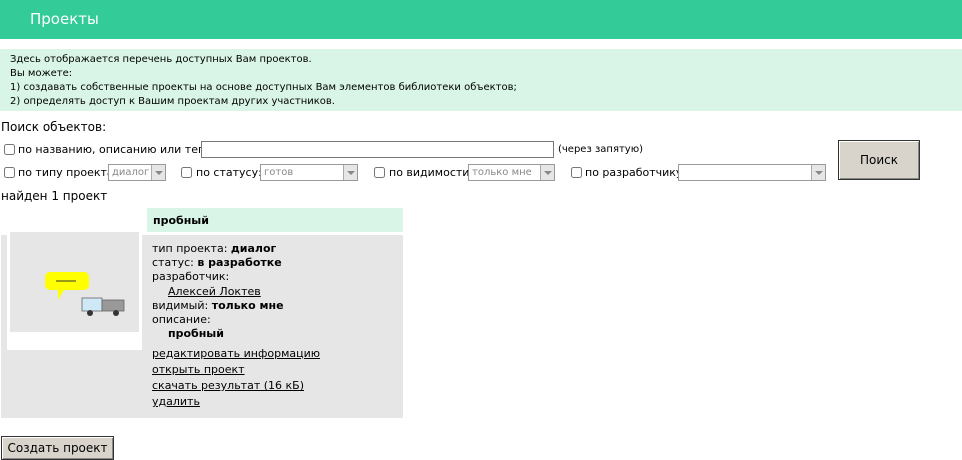 The height and width of the screenshot is (460, 962). What do you see at coordinates (247, 305) in the screenshot?
I see `visible-value: только мне` at bounding box center [247, 305].